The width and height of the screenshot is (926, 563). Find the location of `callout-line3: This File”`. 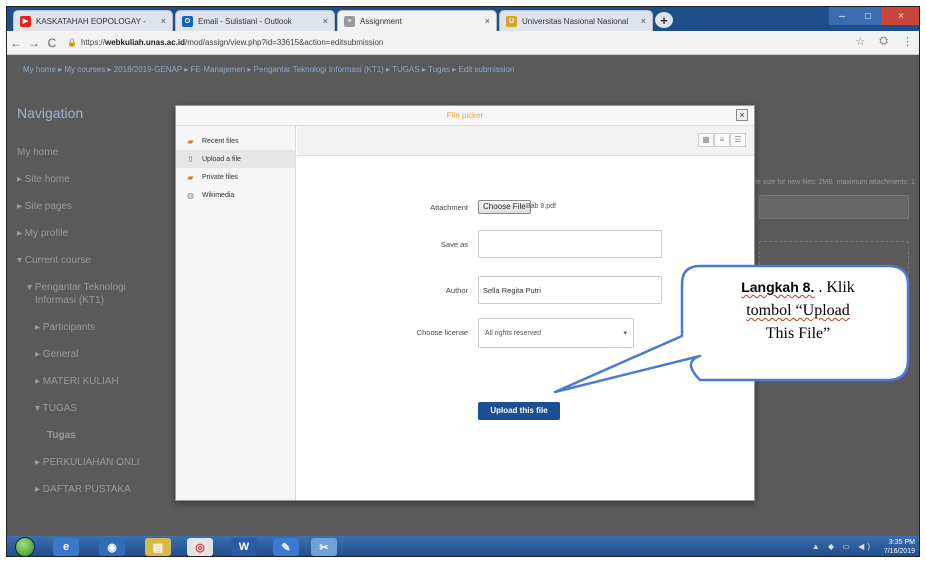

callout-line3: This File” is located at coordinates (798, 333).